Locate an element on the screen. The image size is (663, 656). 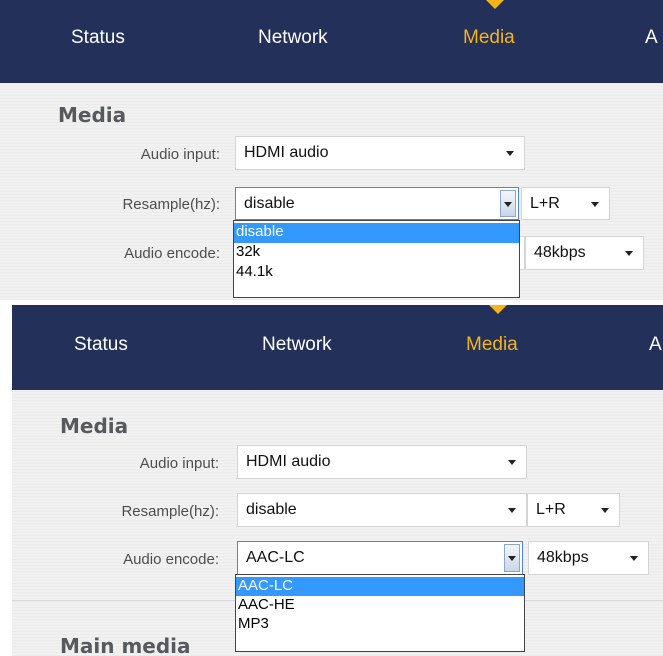
audio-encode-dropdown-list: AAC-LC AAC-HE MP3 is located at coordinates (380, 613).